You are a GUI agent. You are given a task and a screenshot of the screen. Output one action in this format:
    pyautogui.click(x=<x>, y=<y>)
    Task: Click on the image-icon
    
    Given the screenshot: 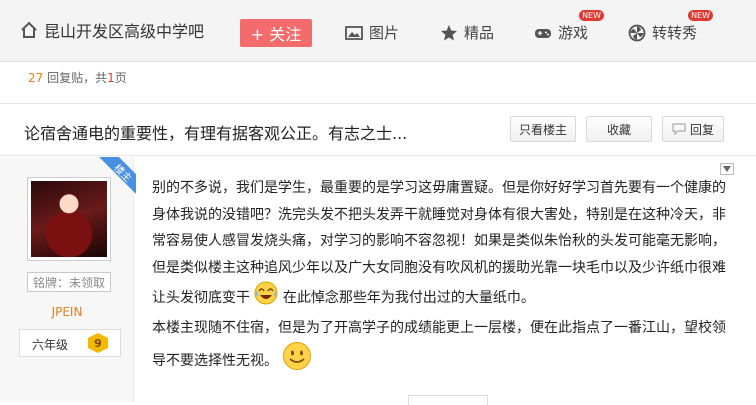 What is the action you would take?
    pyautogui.click(x=354, y=32)
    